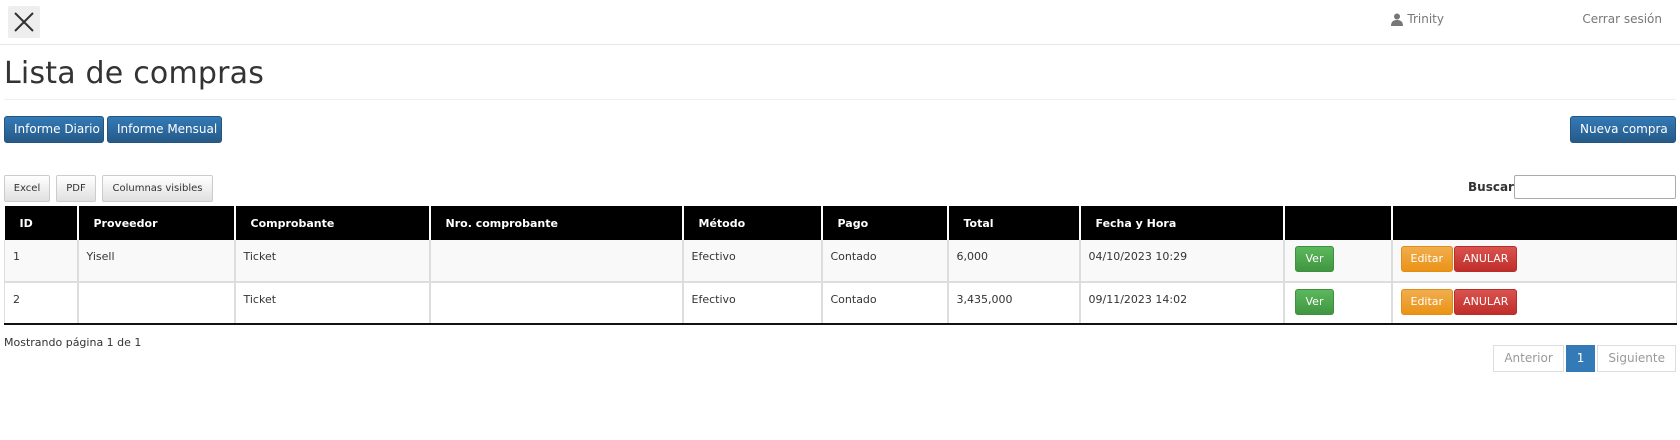 Image resolution: width=1680 pixels, height=440 pixels. Describe the element at coordinates (1622, 19) in the screenshot. I see `logout-link: Cerrar sesión` at that location.